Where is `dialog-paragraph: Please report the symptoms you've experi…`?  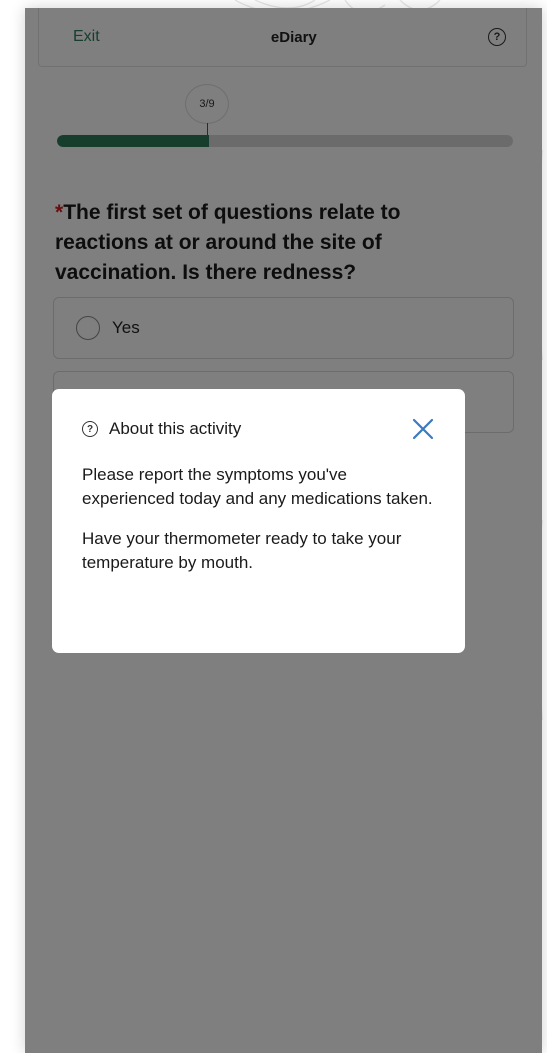 dialog-paragraph: Please report the symptoms you've experi… is located at coordinates (257, 486).